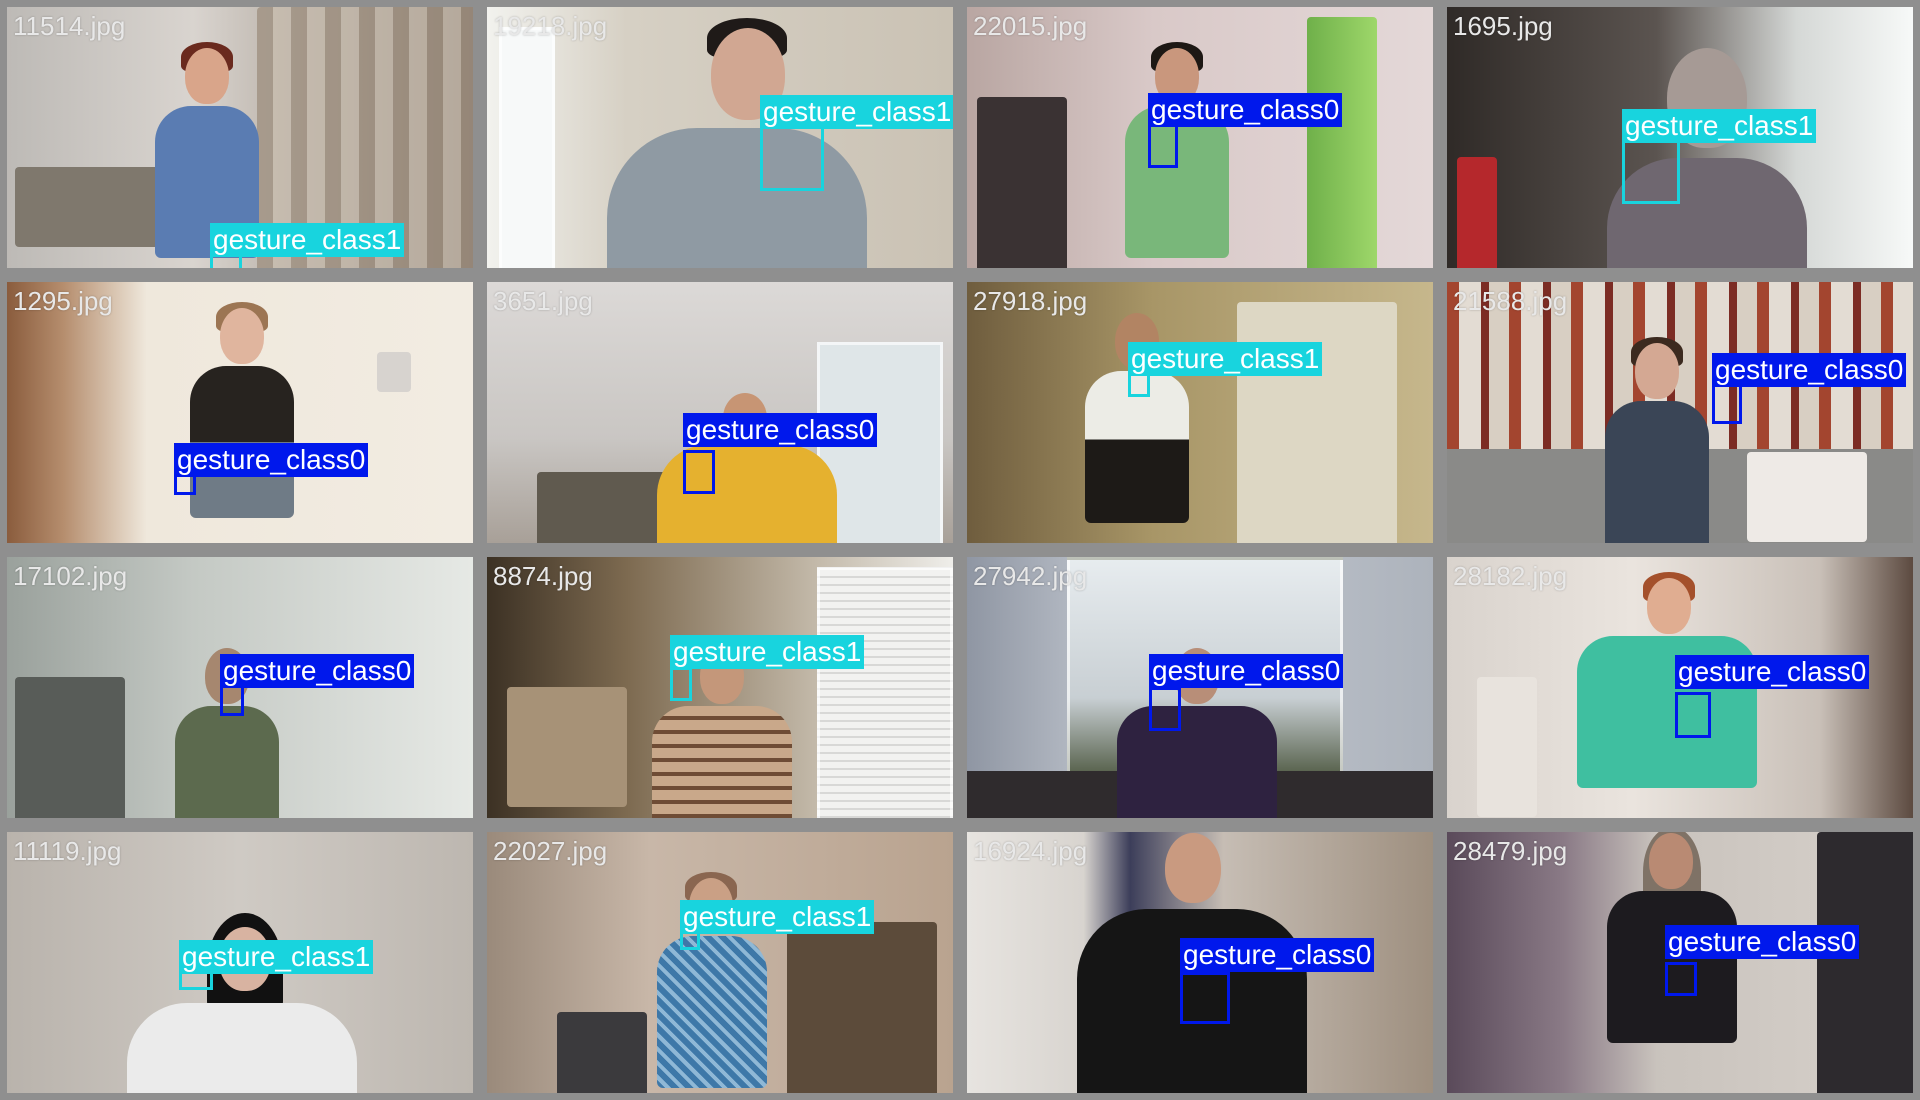 The width and height of the screenshot is (1920, 1100). Describe the element at coordinates (550, 26) in the screenshot. I see `filename-label: 19218.jpg` at that location.